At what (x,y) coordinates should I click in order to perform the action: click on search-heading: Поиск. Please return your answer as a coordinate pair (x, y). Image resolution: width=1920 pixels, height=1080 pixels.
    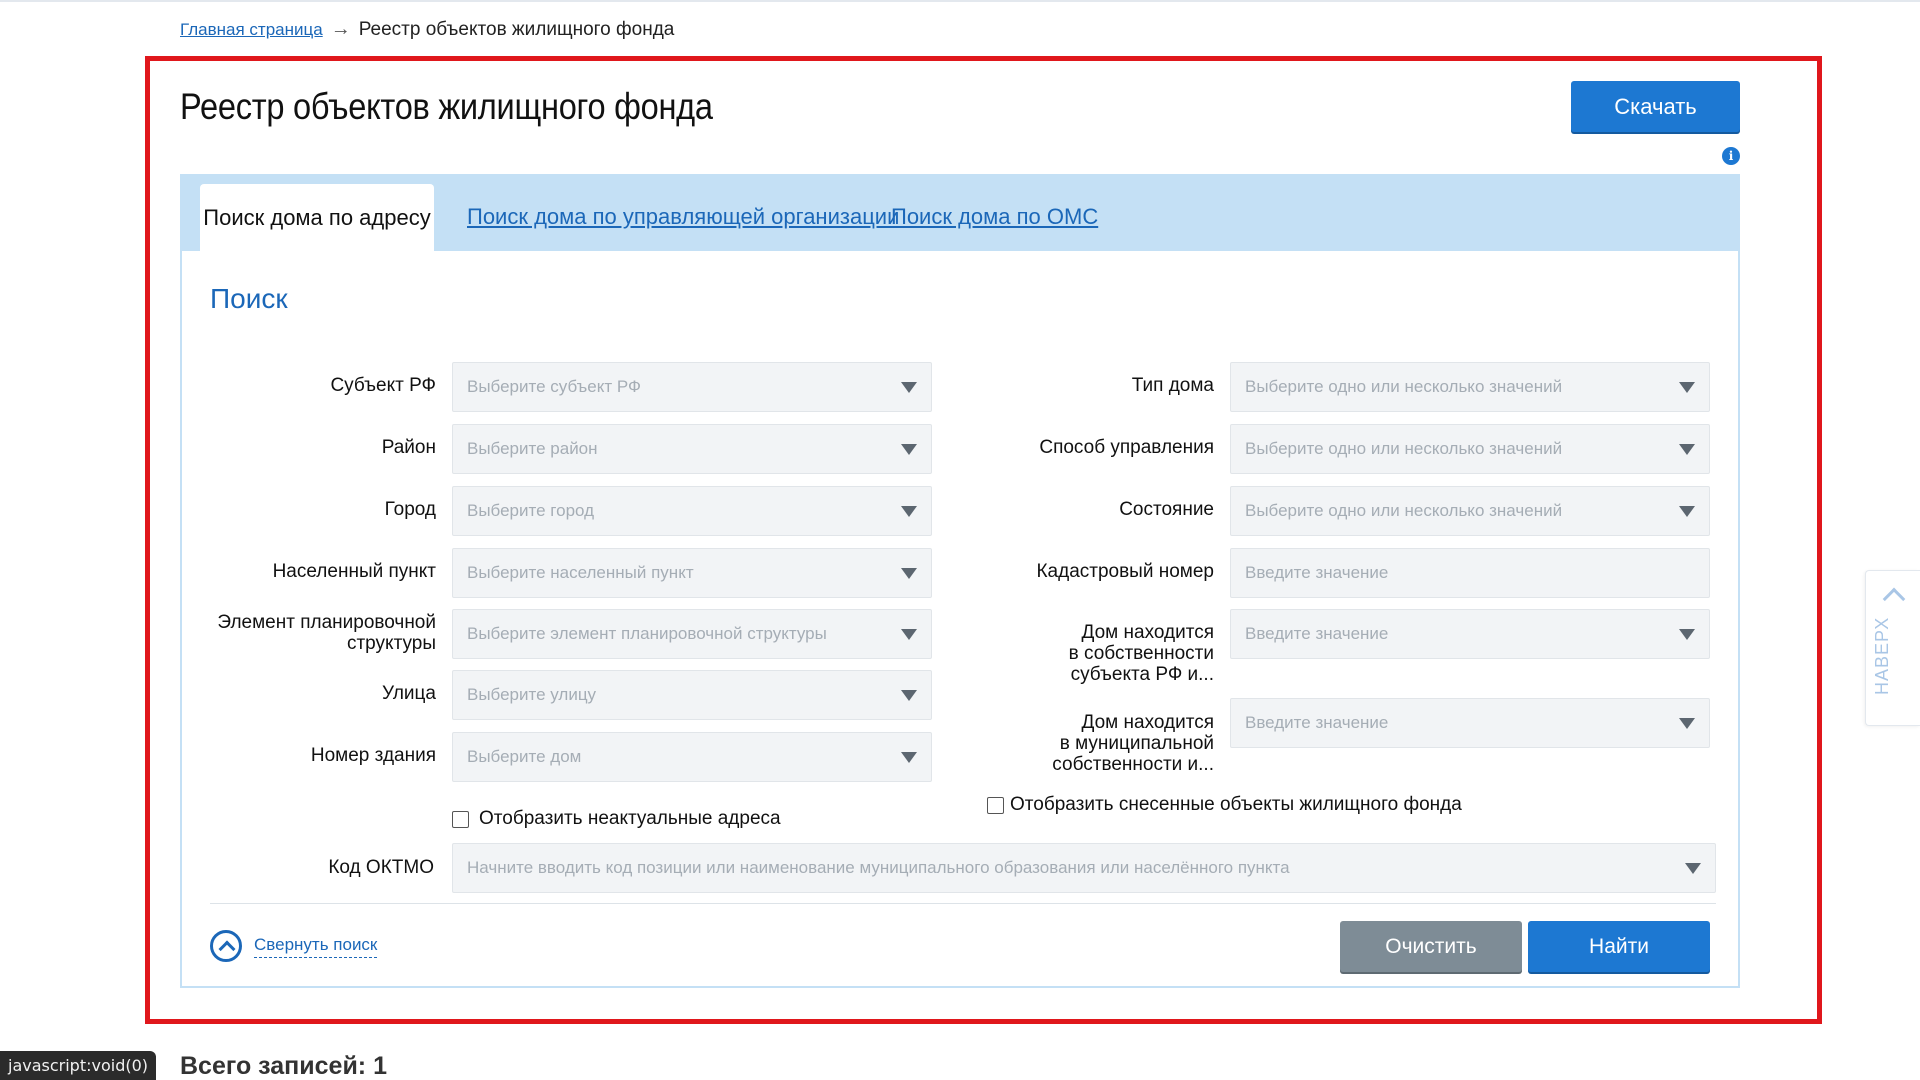
    Looking at the image, I should click on (249, 298).